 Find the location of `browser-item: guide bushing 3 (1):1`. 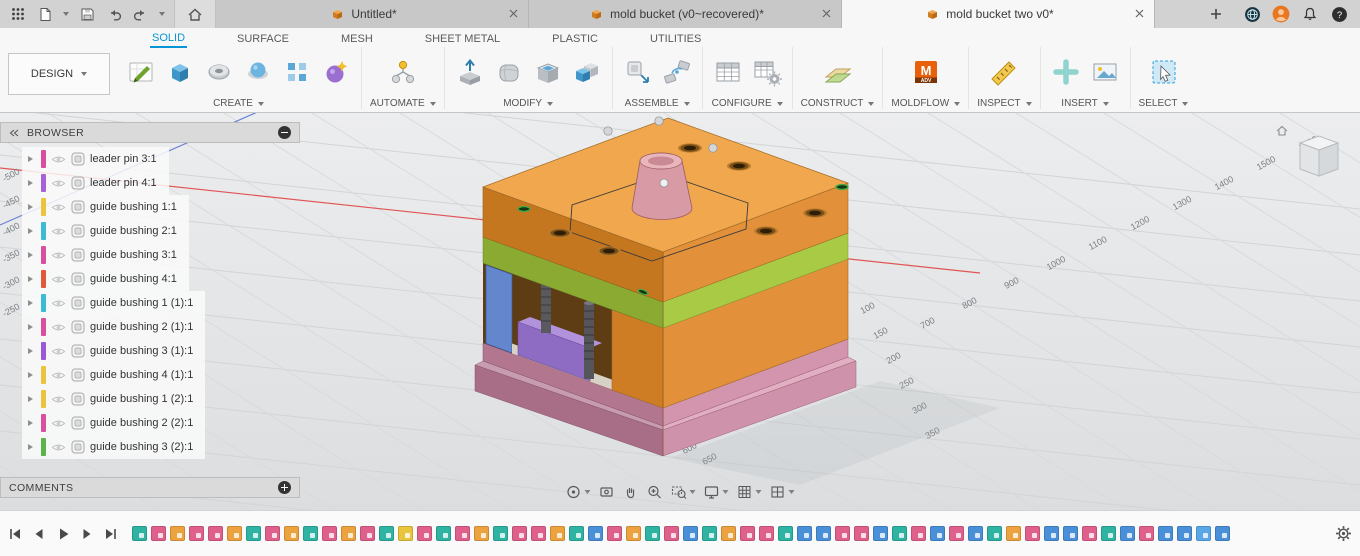

browser-item: guide bushing 3 (1):1 is located at coordinates (114, 351).